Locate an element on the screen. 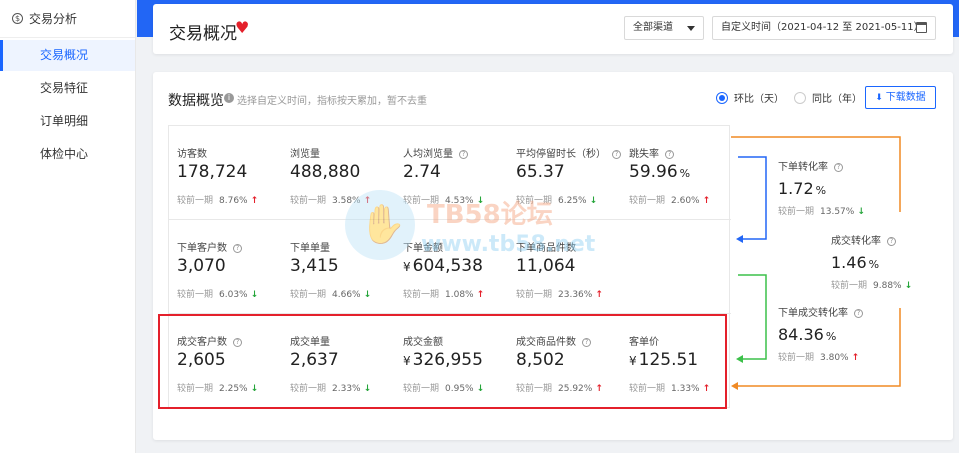 This screenshot has height=453, width=959. sidebar-header: $ 交易分析 is located at coordinates (67, 19).